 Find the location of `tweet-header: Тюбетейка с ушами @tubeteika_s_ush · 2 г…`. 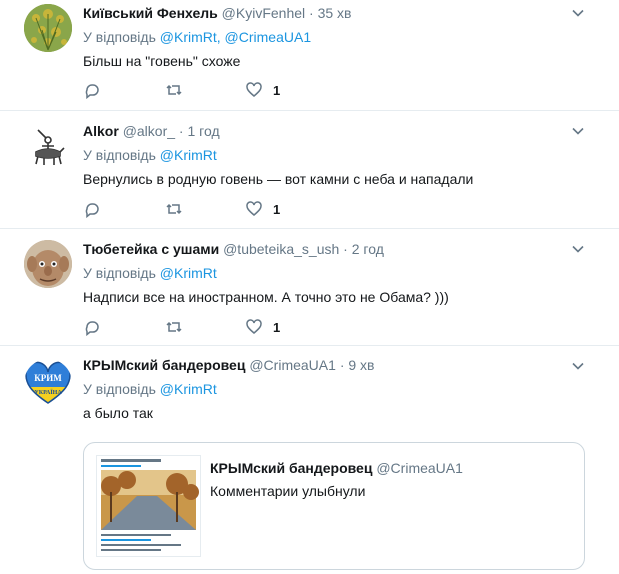

tweet-header: Тюбетейка с ушами @tubeteika_s_ush · 2 г… is located at coordinates (341, 249).